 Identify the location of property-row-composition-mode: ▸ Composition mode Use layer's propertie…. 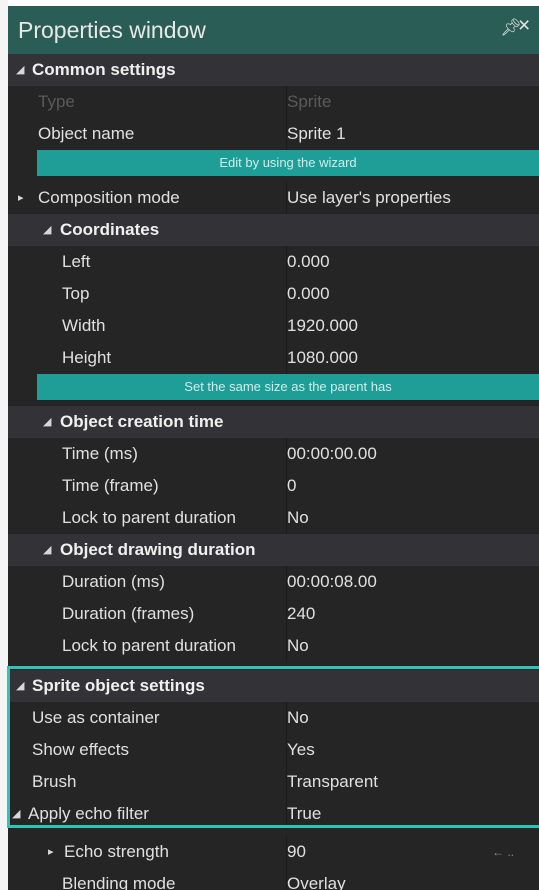
(273, 198).